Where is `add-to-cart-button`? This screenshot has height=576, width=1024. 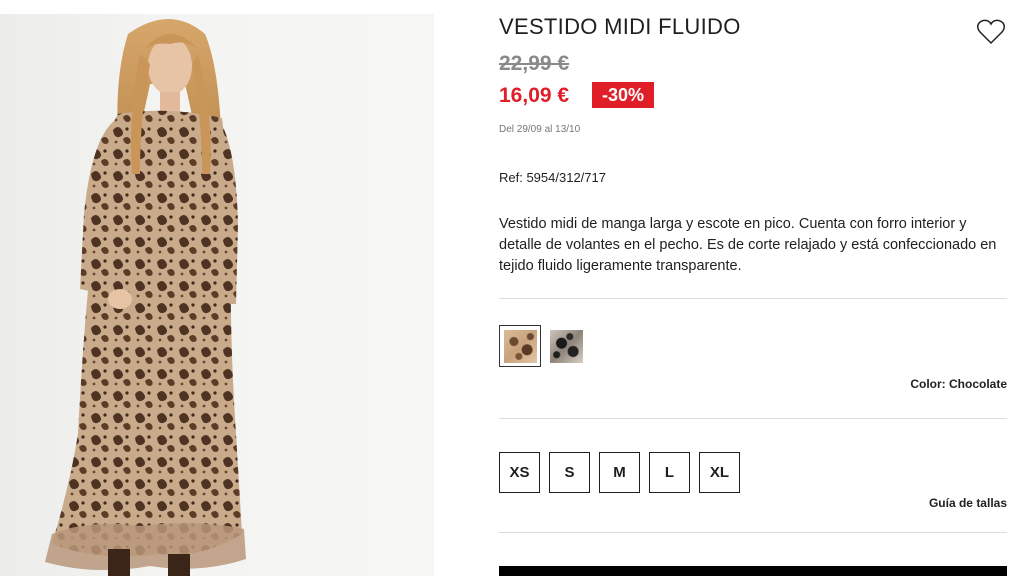
add-to-cart-button is located at coordinates (753, 571).